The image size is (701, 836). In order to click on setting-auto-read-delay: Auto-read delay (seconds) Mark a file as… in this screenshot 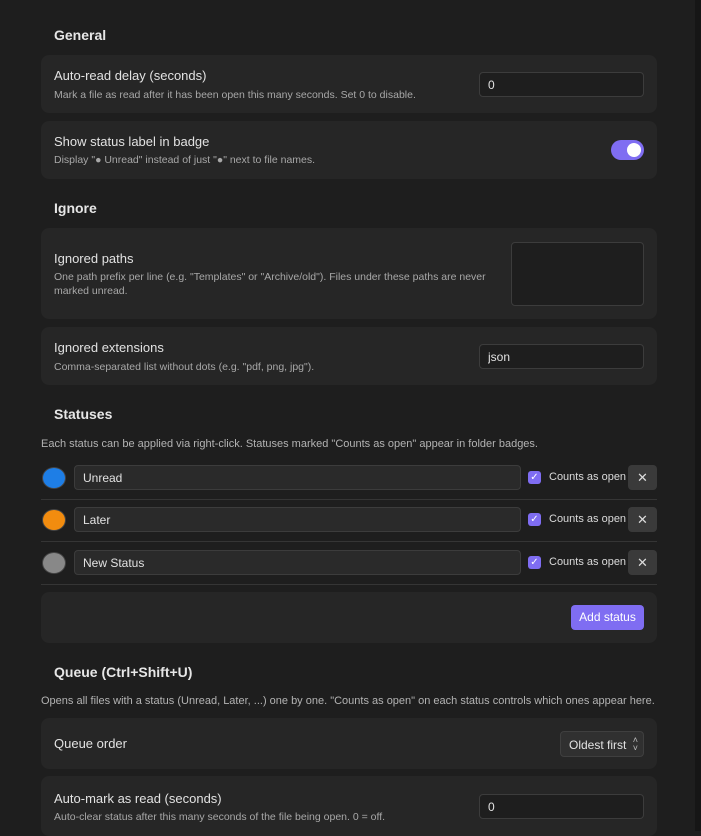, I will do `click(349, 84)`.